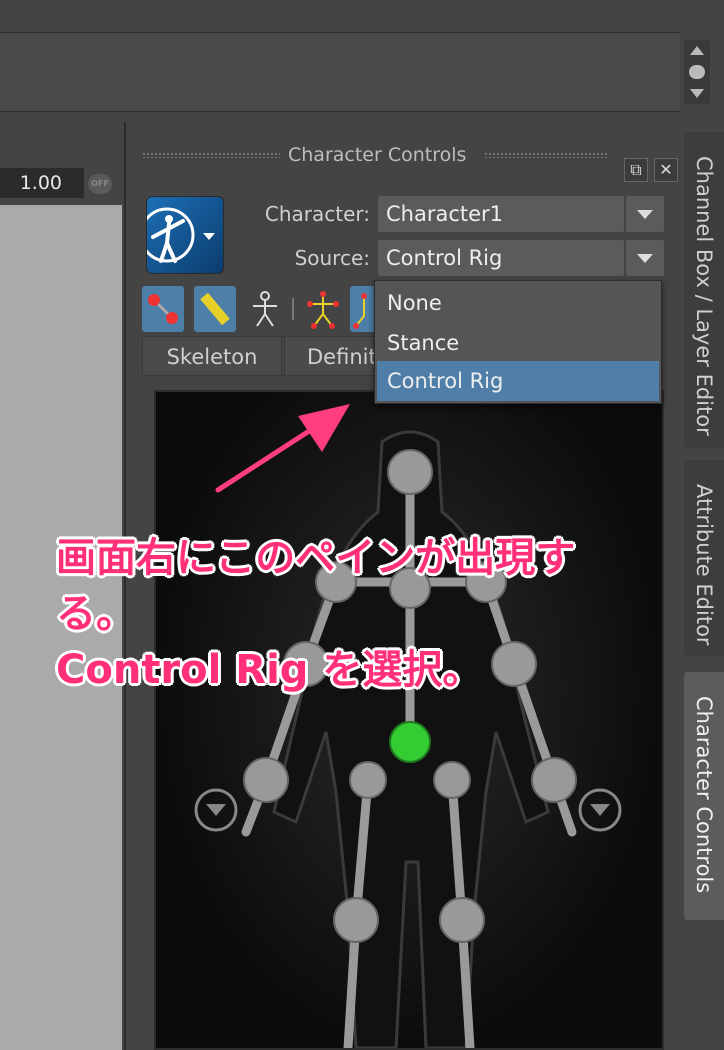 This screenshot has width=724, height=1050. I want to click on annotation-line-3: Control Rig を選択。, so click(269, 670).